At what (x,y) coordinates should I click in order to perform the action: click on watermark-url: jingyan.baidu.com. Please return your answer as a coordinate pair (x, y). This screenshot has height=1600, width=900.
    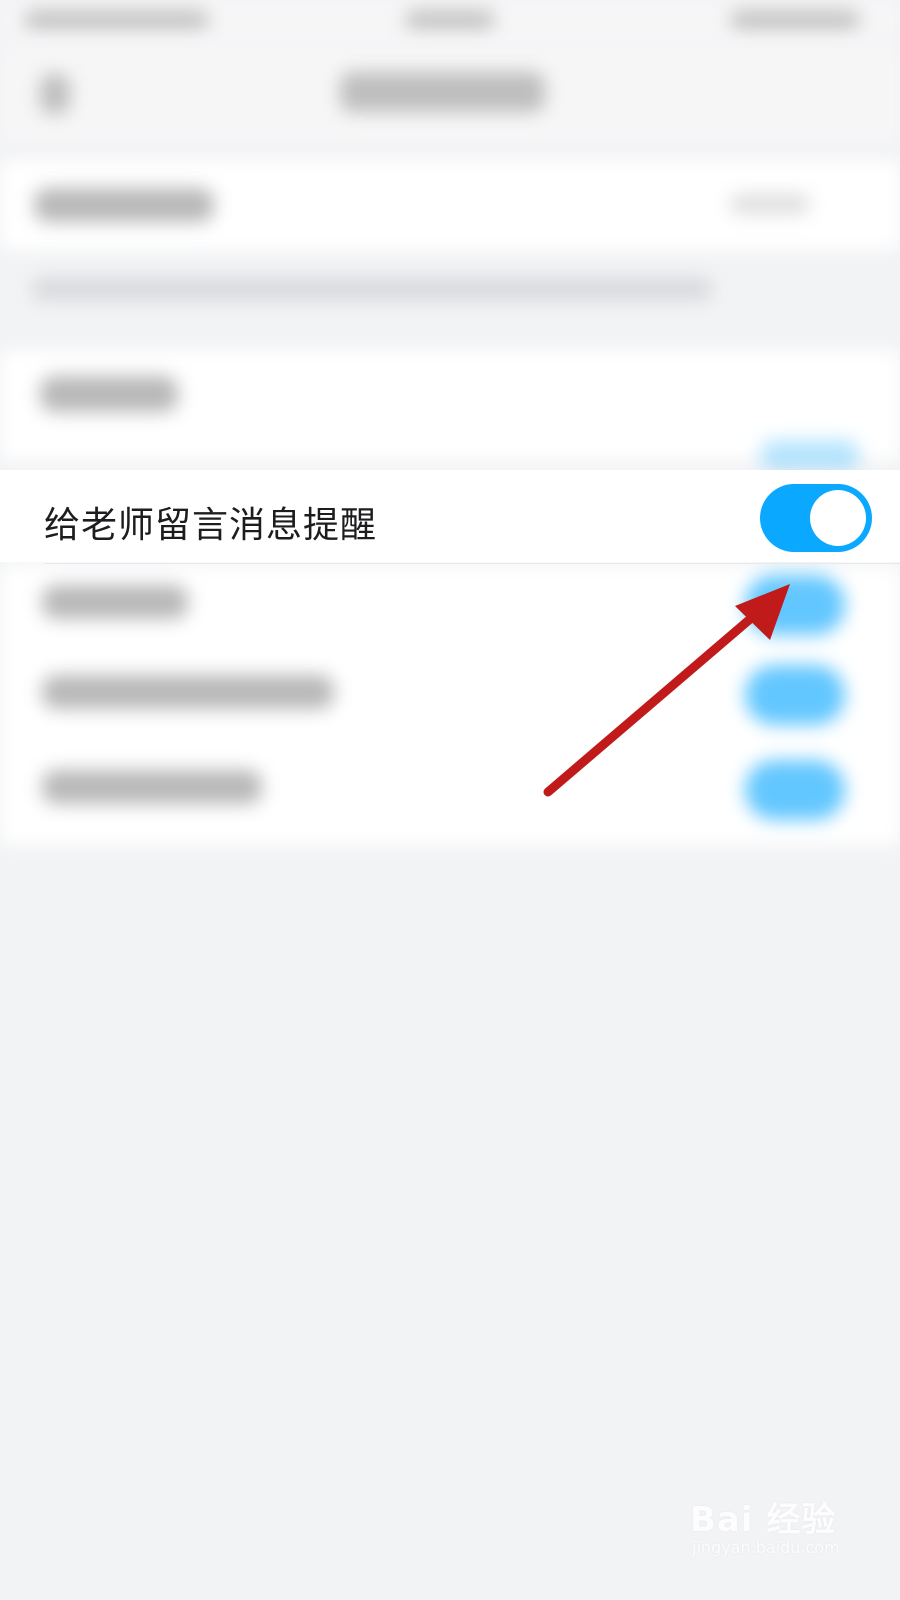
    Looking at the image, I should click on (766, 1547).